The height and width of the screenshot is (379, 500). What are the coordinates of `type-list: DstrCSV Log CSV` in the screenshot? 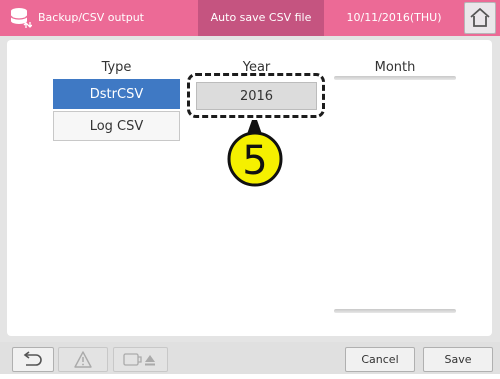 It's located at (116, 111).